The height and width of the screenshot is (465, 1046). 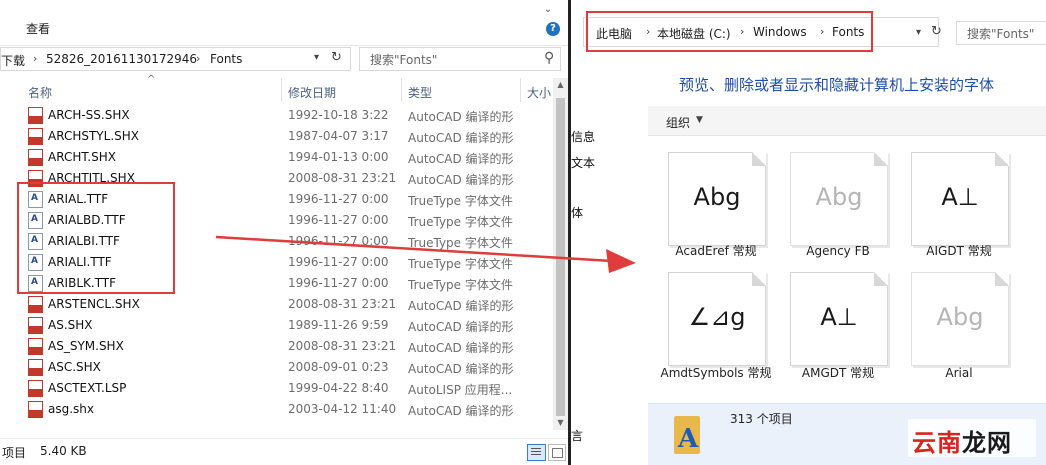 What do you see at coordinates (71, 409) in the screenshot?
I see `file-name: asg.shx` at bounding box center [71, 409].